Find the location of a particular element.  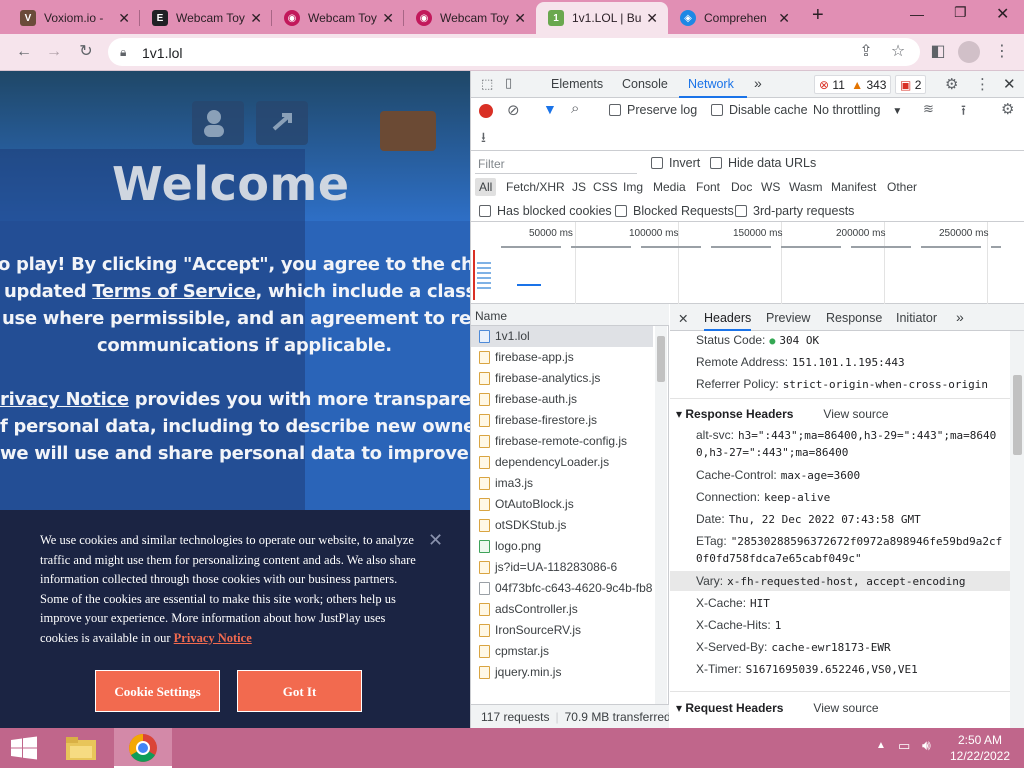

search-icon: ⌕ is located at coordinates (575, 108).